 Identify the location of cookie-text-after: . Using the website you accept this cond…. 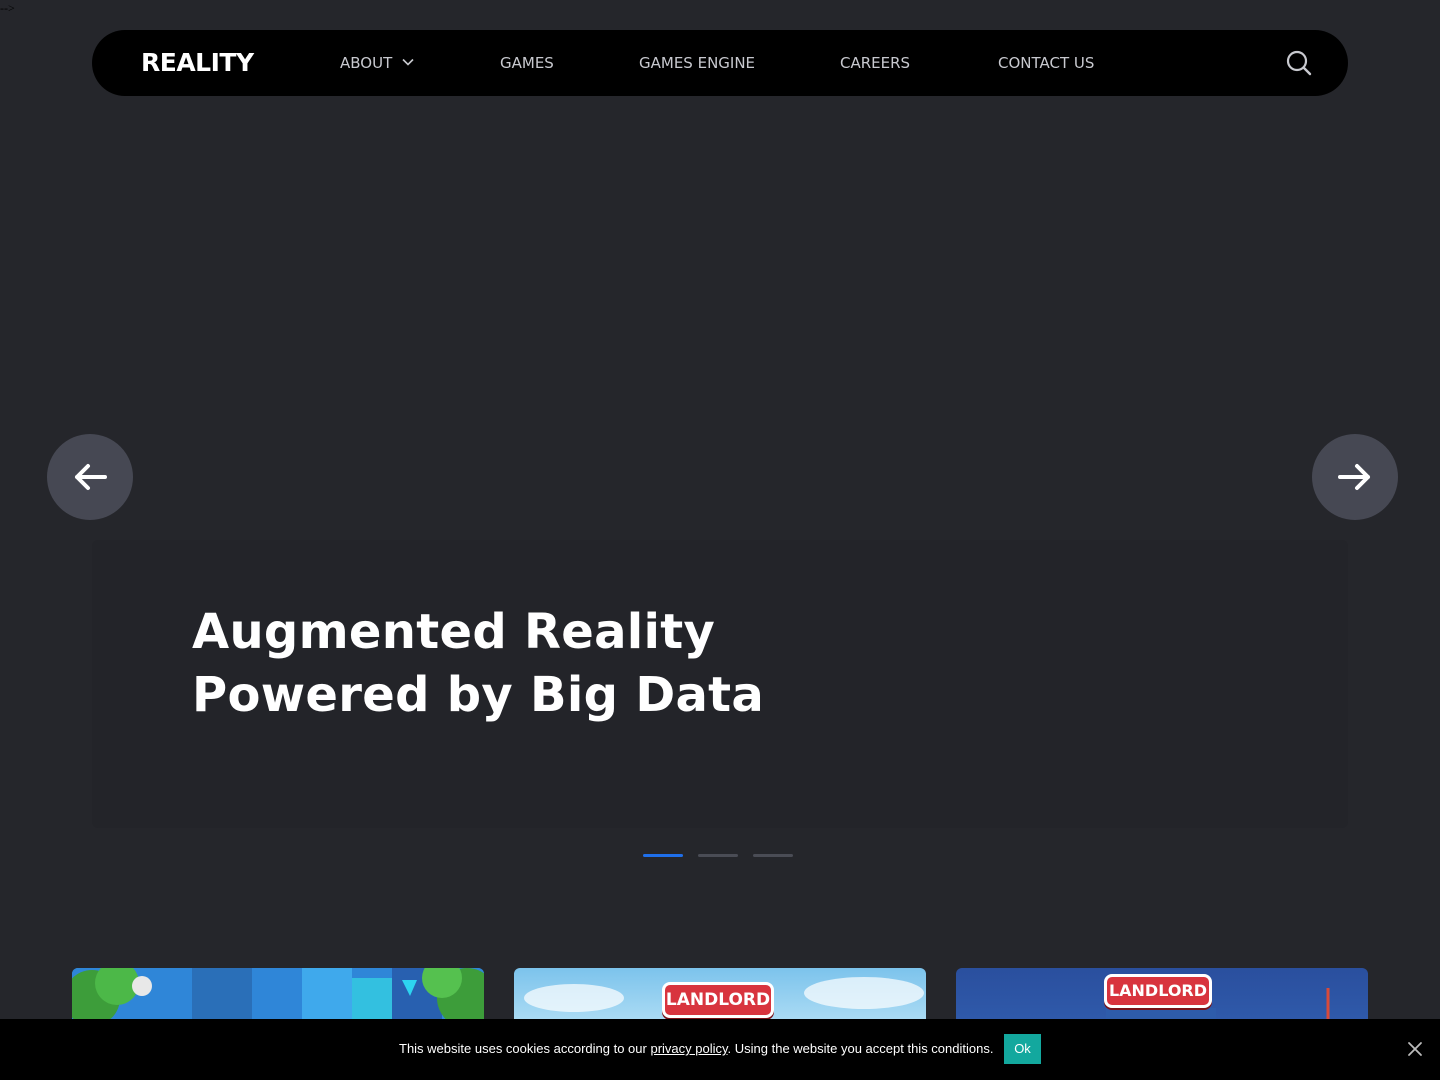
(860, 1048).